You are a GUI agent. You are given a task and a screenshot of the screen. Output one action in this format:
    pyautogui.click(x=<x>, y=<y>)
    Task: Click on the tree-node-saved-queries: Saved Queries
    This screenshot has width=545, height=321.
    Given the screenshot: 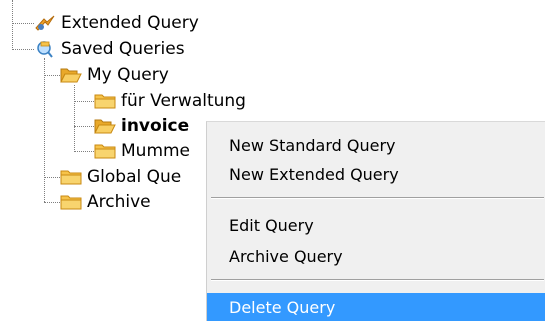 What is the action you would take?
    pyautogui.click(x=109, y=49)
    